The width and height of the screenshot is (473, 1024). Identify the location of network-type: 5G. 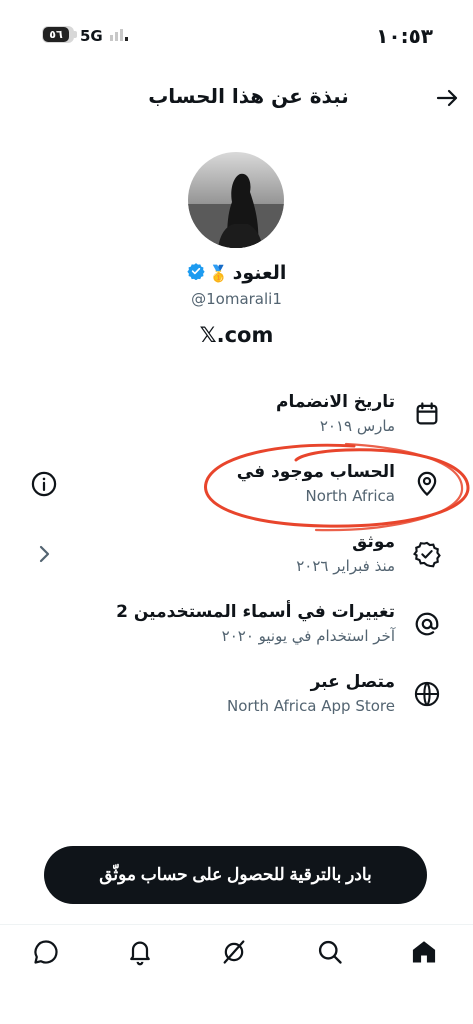
(91, 36).